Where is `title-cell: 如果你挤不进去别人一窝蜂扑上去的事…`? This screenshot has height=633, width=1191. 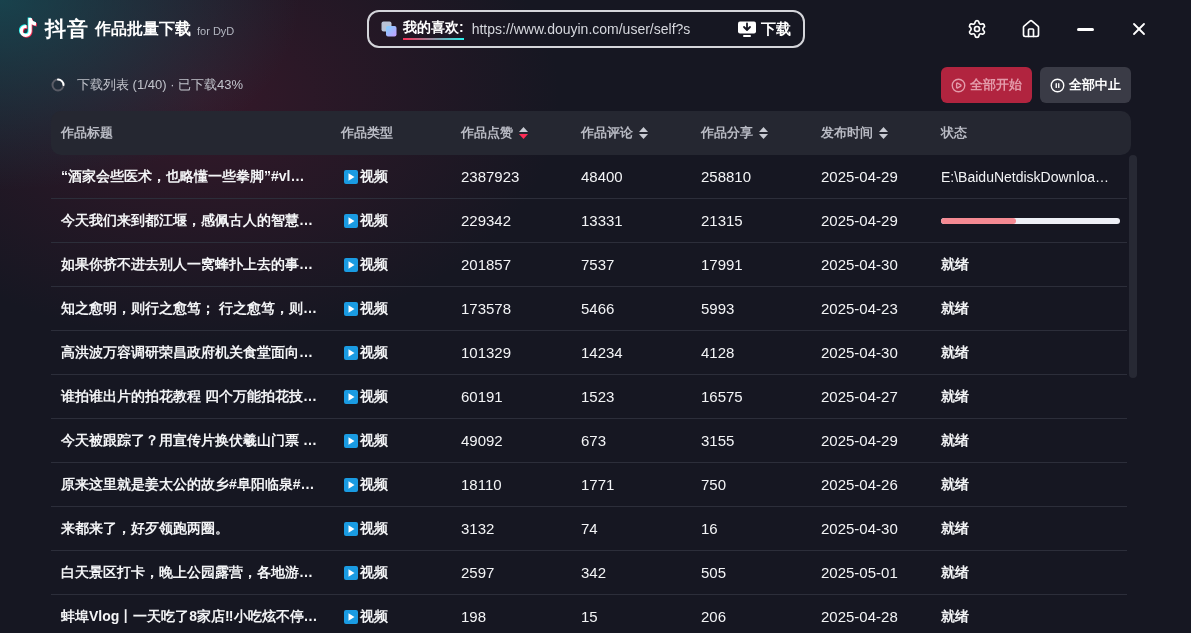
title-cell: 如果你挤不进去别人一窝蜂扑上去的事… is located at coordinates (187, 264).